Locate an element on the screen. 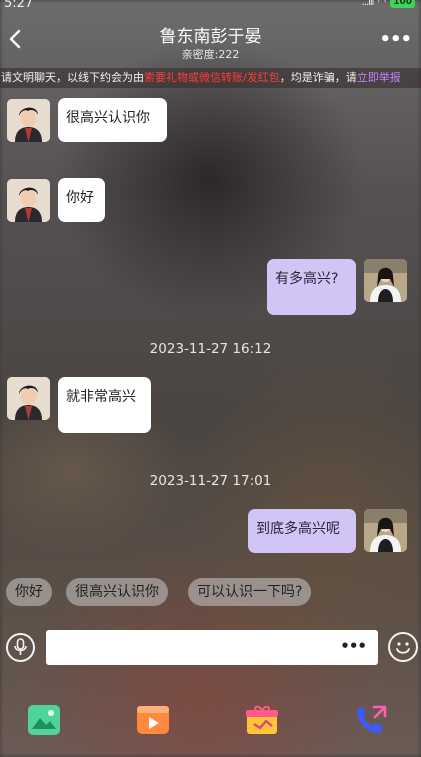 The image size is (421, 757). input-bar: ••• is located at coordinates (210, 648).